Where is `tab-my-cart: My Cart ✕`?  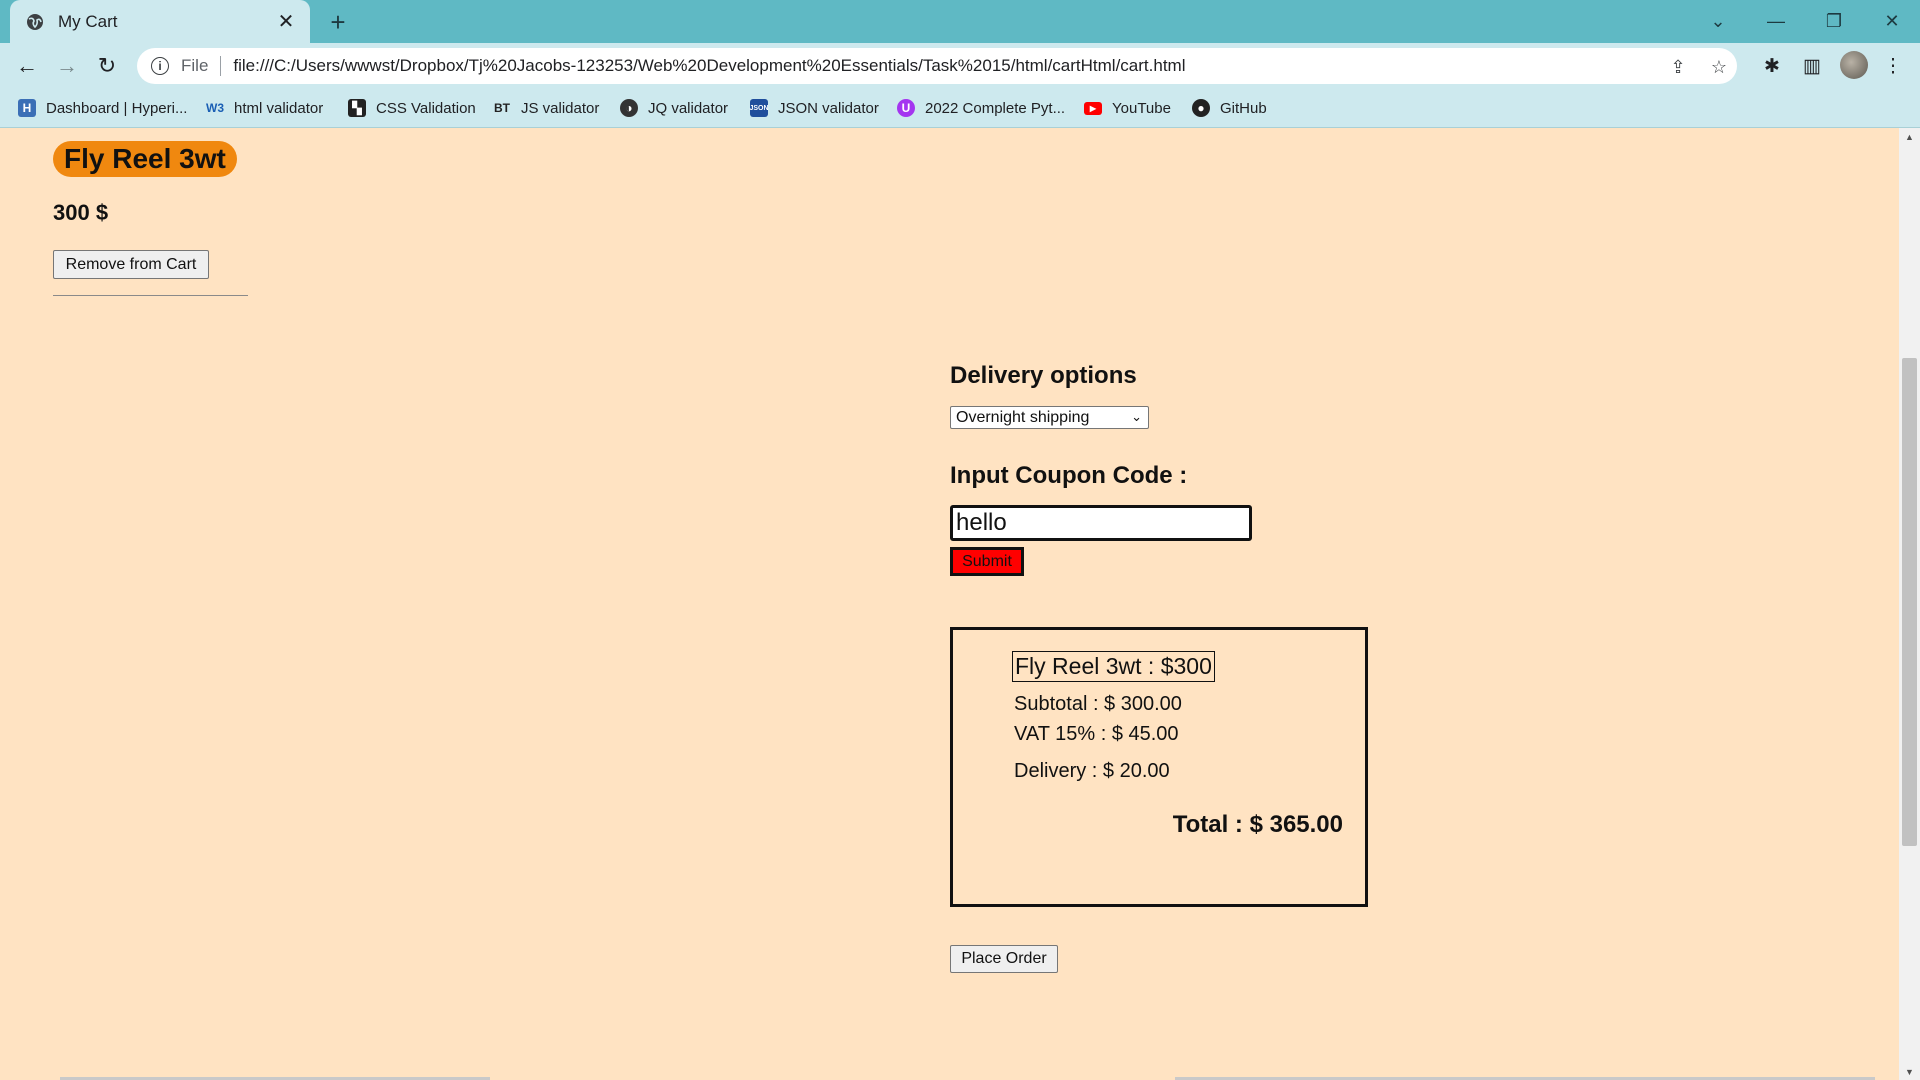 tab-my-cart: My Cart ✕ is located at coordinates (160, 21).